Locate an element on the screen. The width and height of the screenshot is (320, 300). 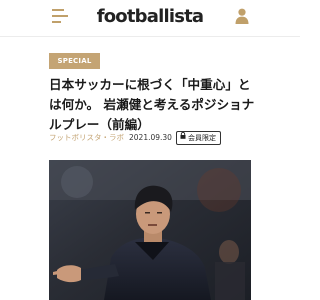
site-logo: footballista is located at coordinates (150, 16).